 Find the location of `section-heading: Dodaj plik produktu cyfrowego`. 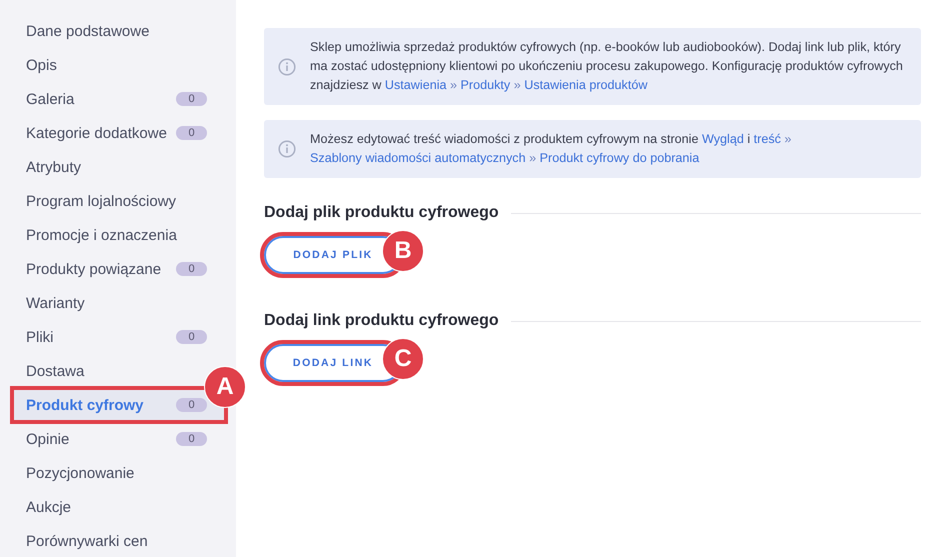

section-heading: Dodaj plik produktu cyfrowego is located at coordinates (381, 213).